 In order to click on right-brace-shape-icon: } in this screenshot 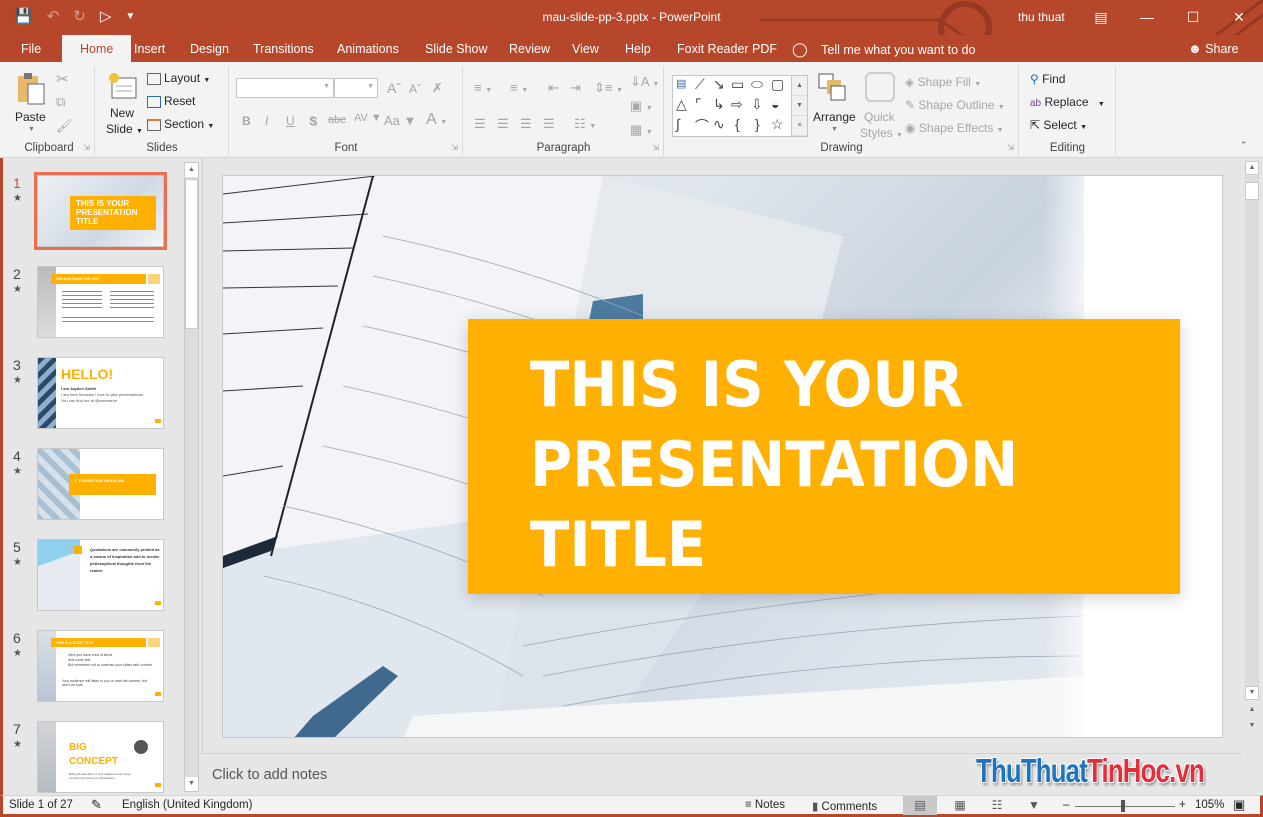, I will do `click(757, 124)`.